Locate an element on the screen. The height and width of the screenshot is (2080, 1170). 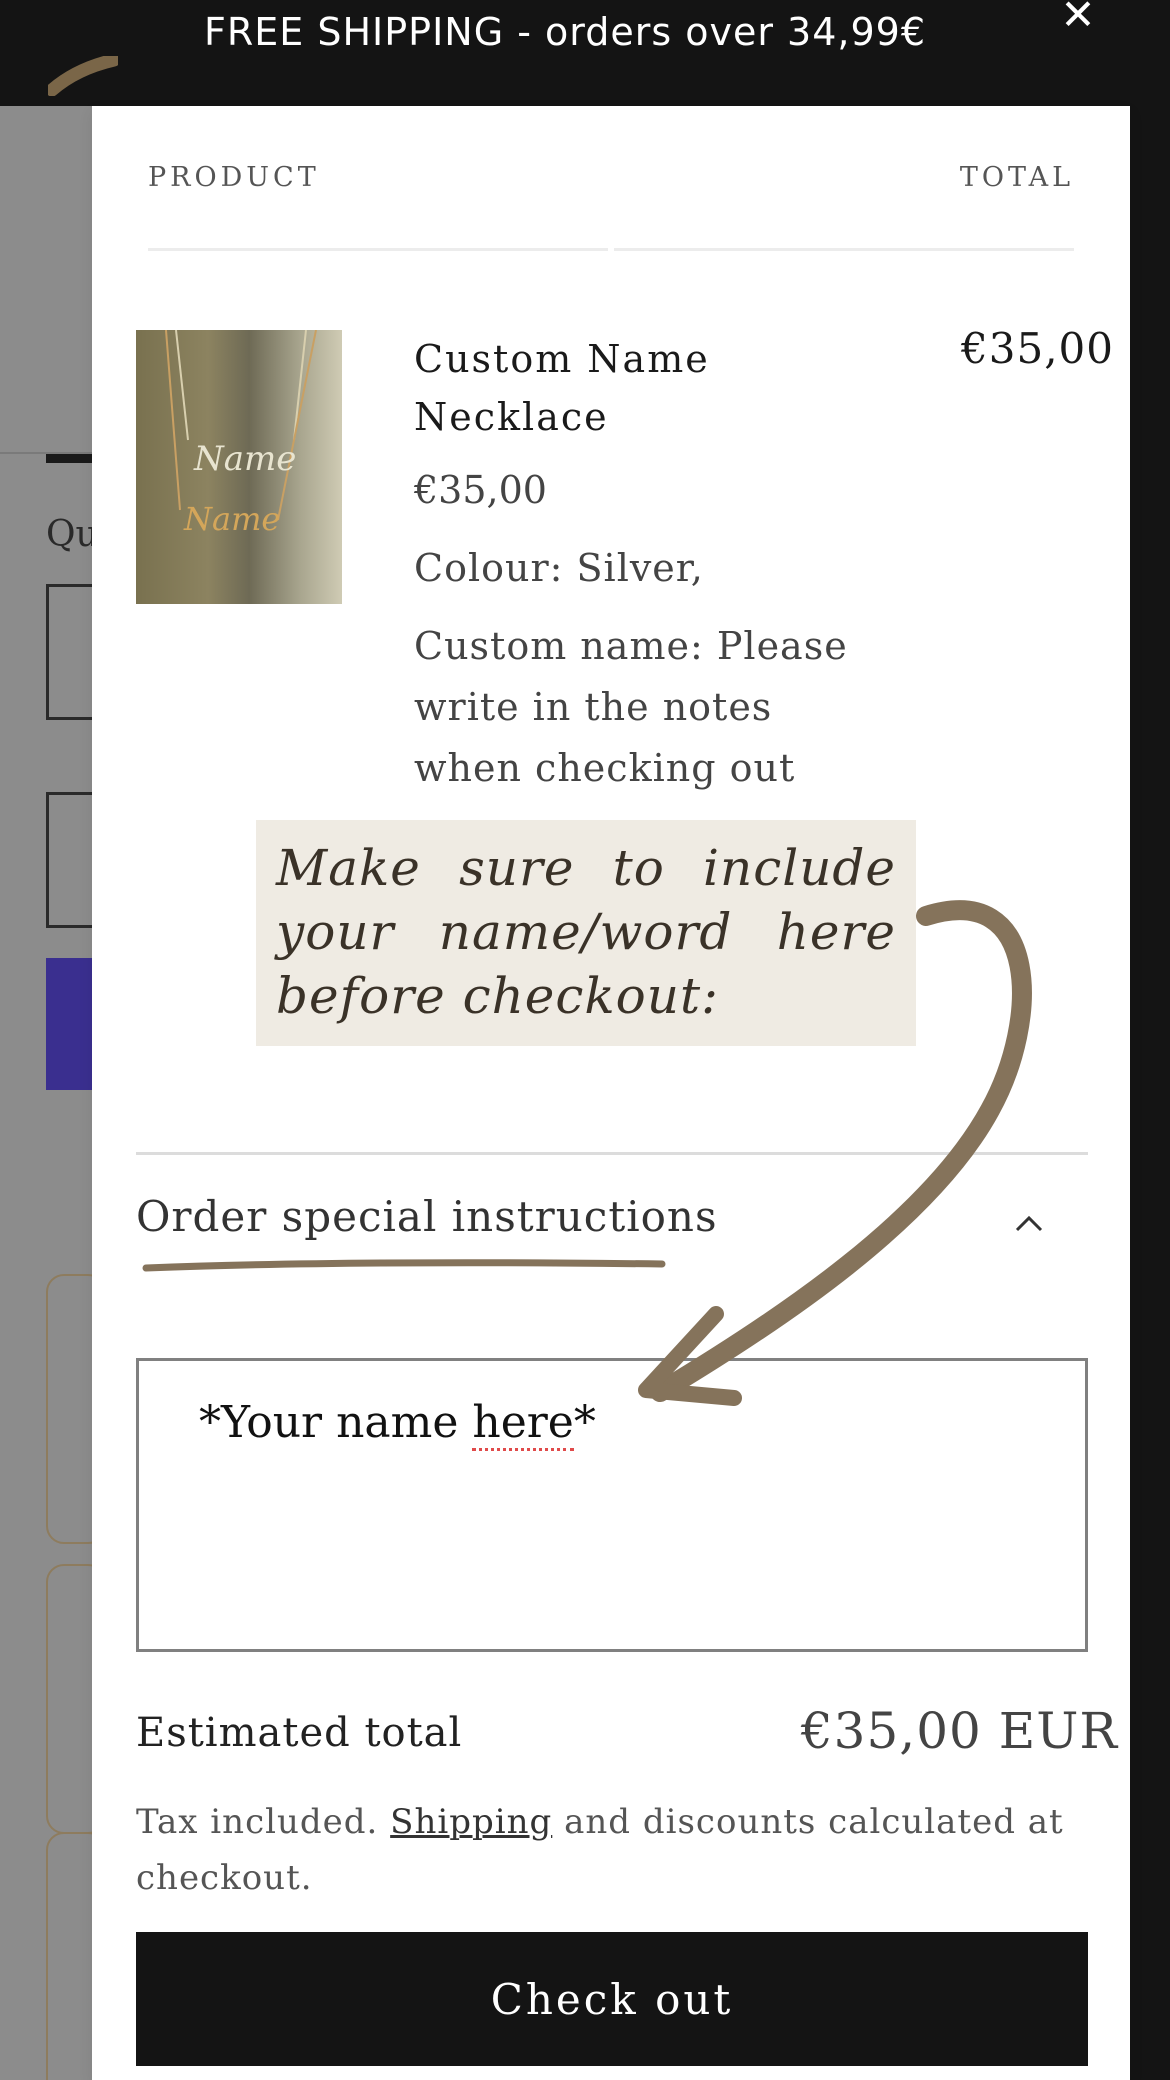
notes-text-part: * is located at coordinates (584, 1422).